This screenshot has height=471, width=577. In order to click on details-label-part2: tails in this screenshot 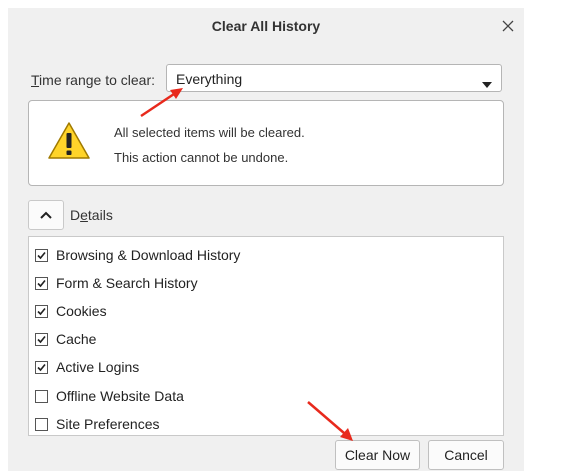, I will do `click(100, 215)`.